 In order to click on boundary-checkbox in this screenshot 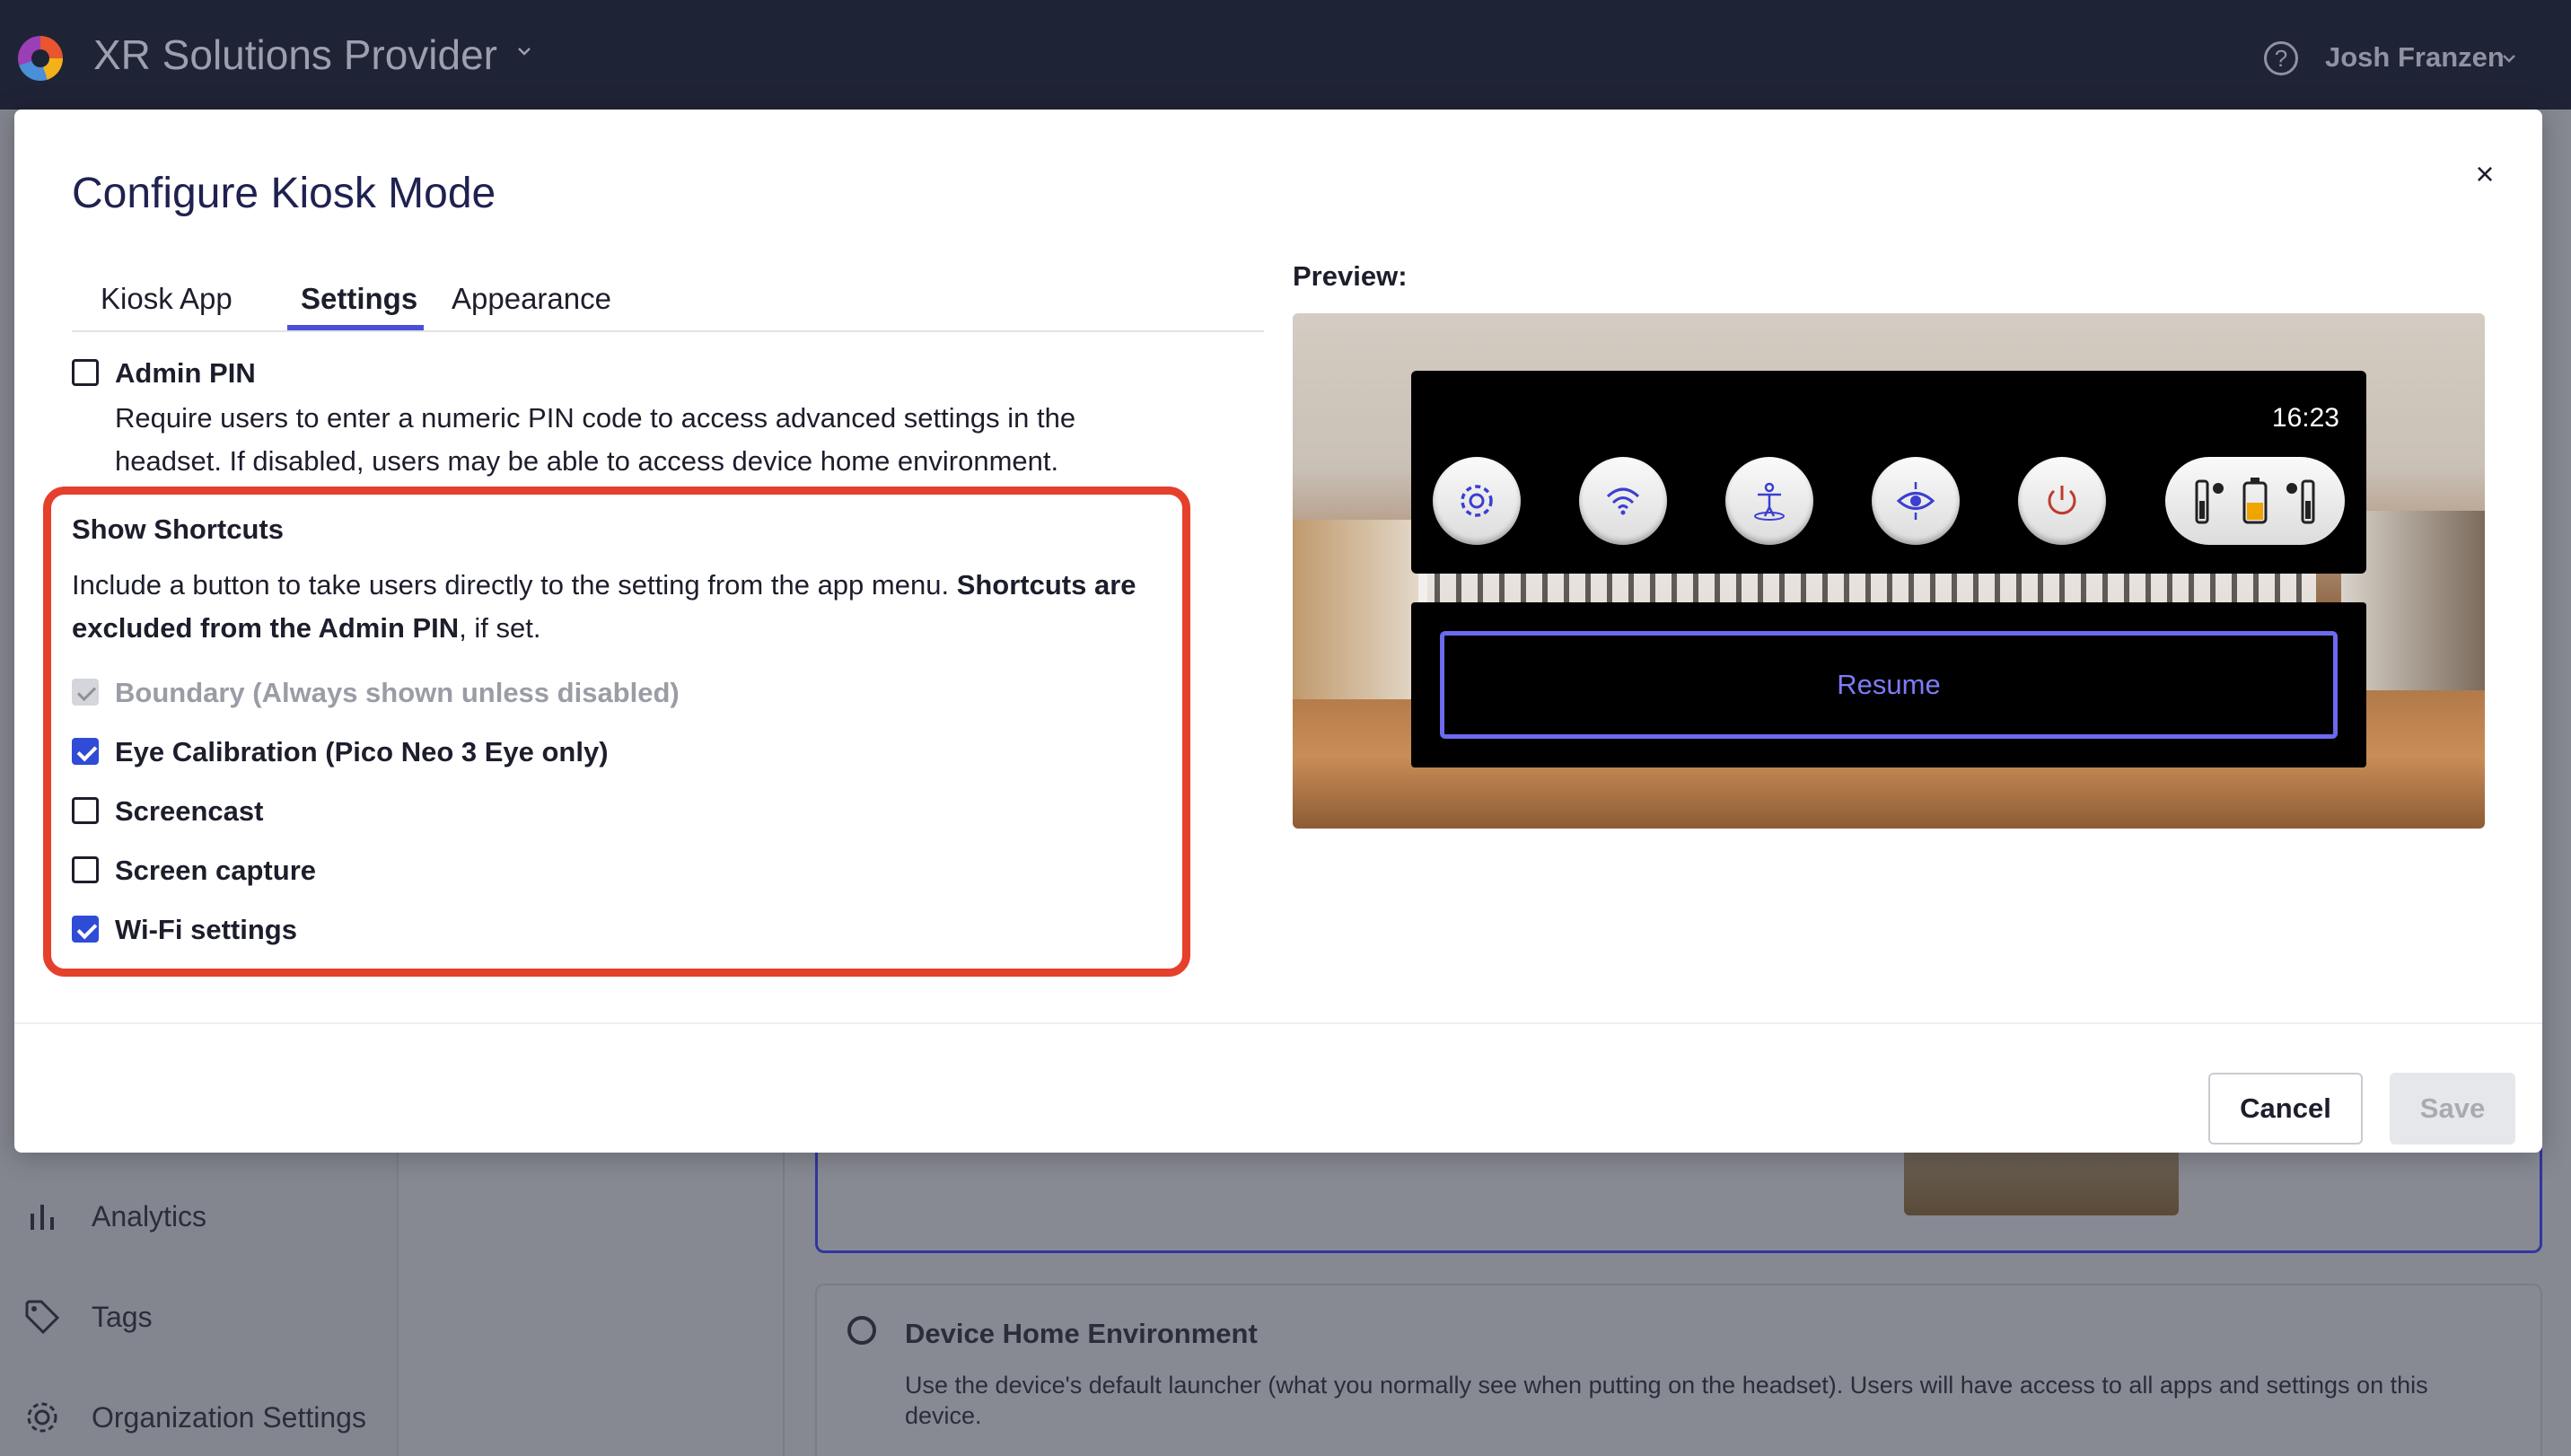, I will do `click(85, 692)`.